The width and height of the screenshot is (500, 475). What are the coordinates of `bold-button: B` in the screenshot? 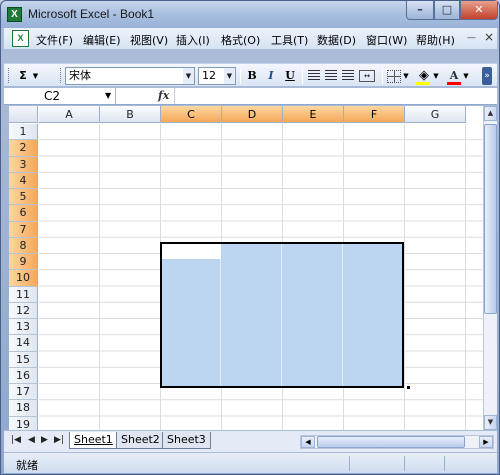 It's located at (252, 76).